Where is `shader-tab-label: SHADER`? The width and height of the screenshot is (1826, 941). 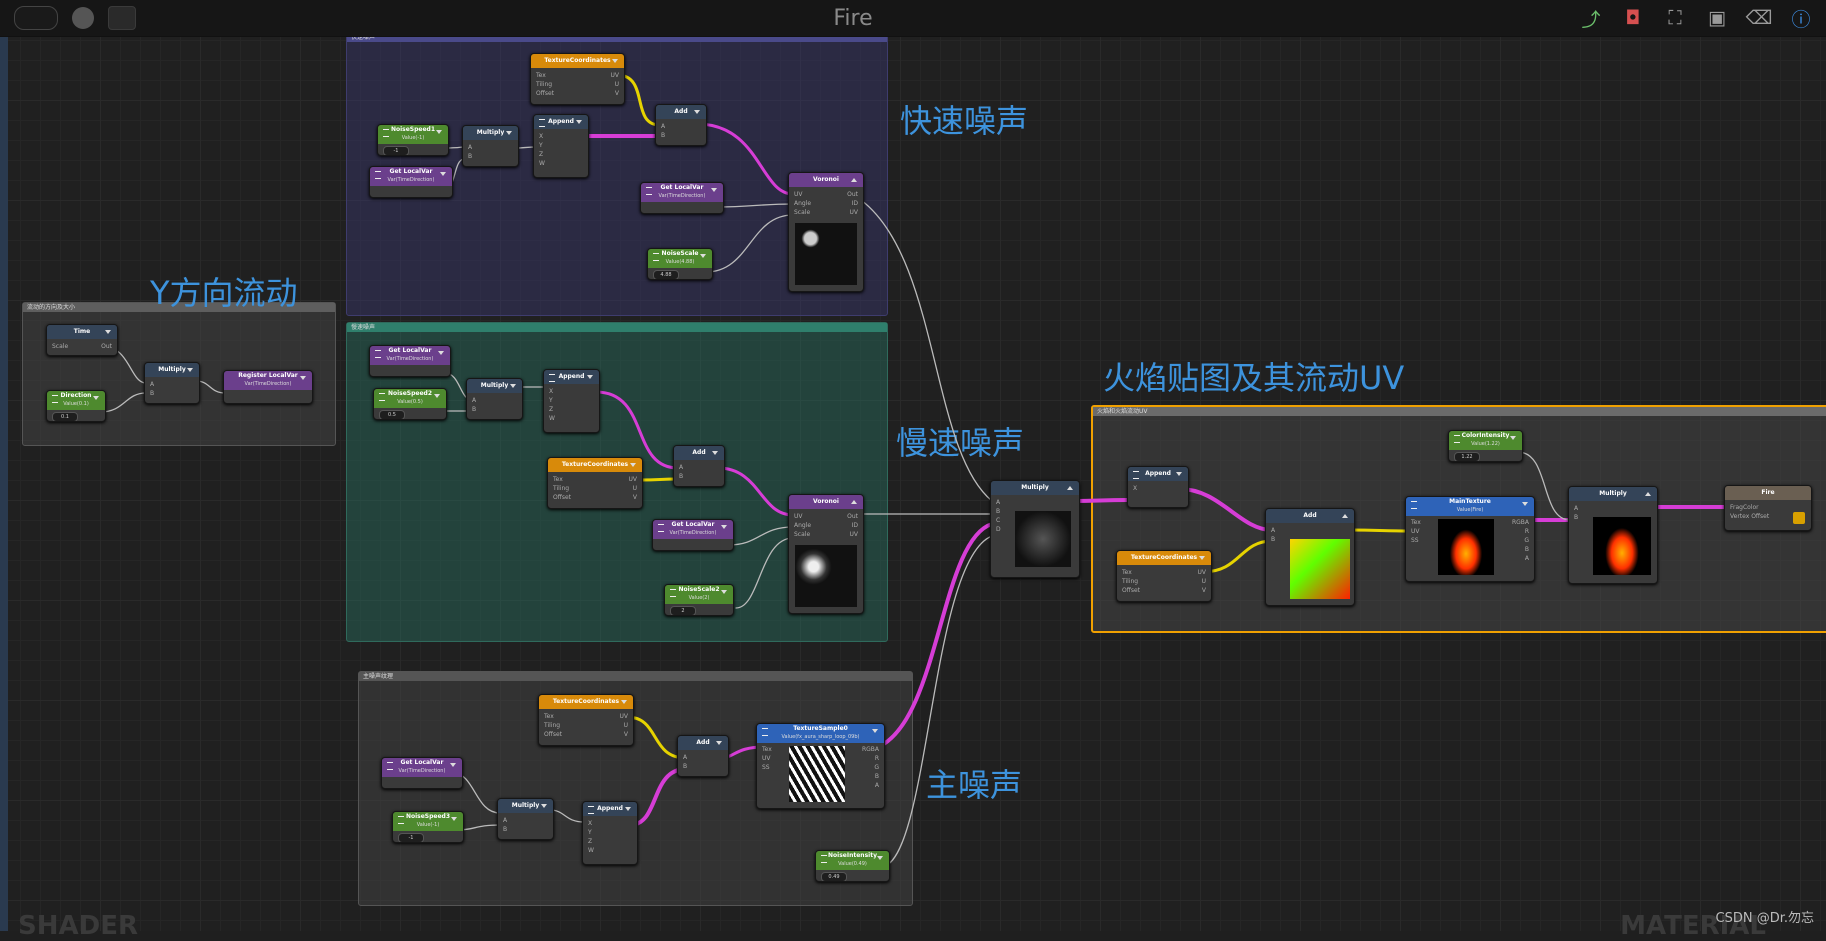
shader-tab-label: SHADER is located at coordinates (78, 926).